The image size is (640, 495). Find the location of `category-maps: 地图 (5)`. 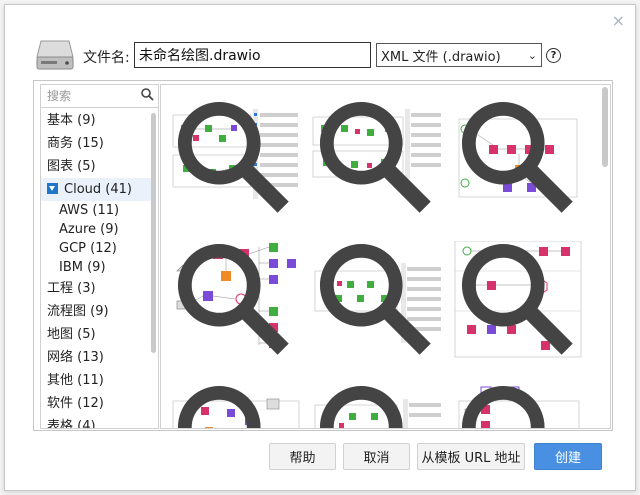

category-maps: 地图 (5) is located at coordinates (96, 334).